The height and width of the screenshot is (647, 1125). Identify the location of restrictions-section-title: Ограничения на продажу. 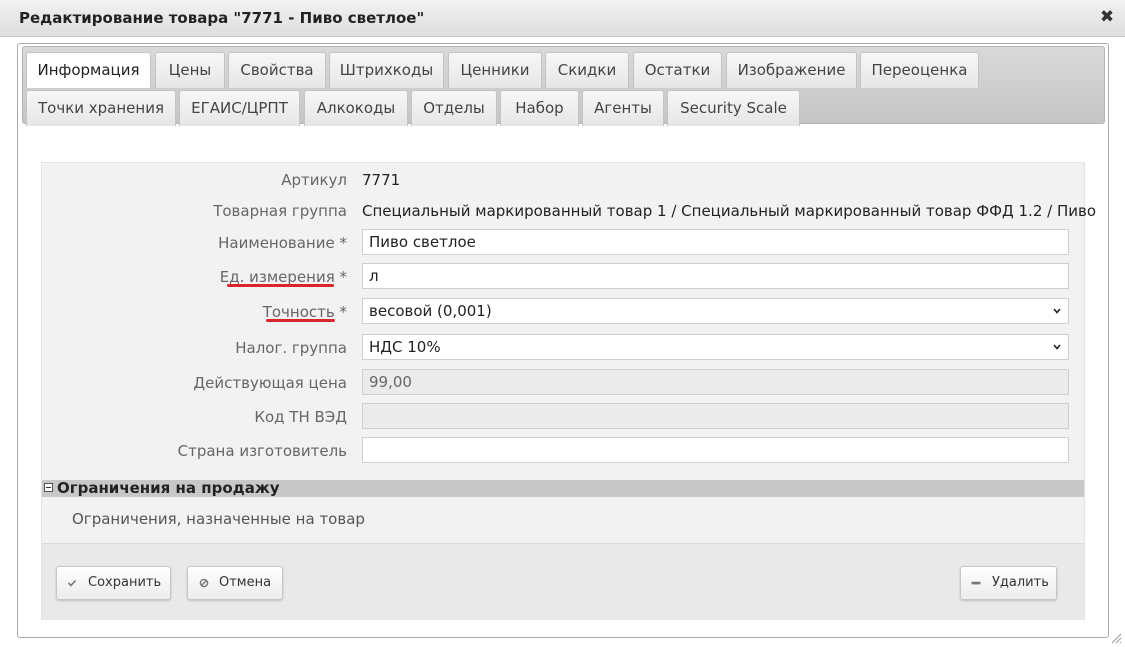
(168, 488).